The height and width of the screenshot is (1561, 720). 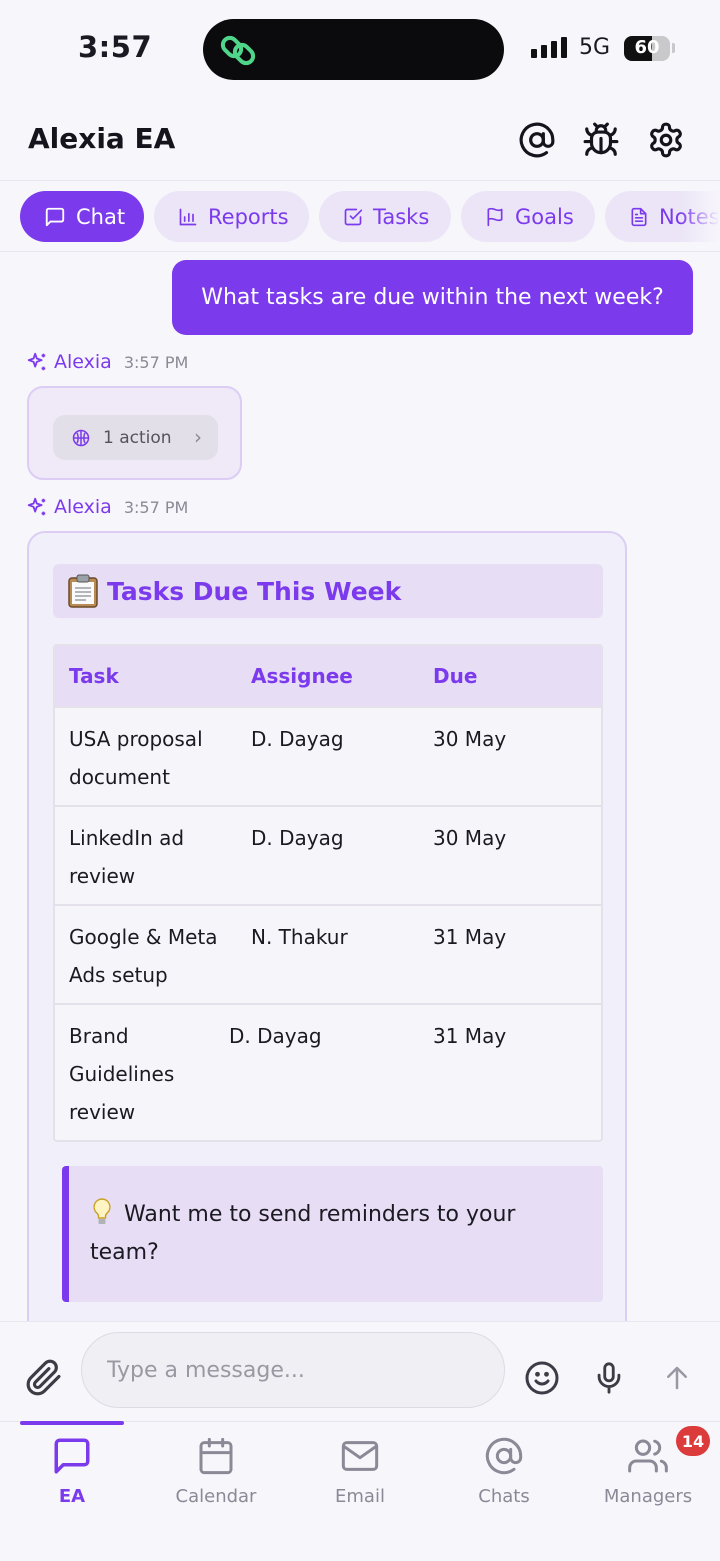 I want to click on action-count: 1 action, so click(x=137, y=437).